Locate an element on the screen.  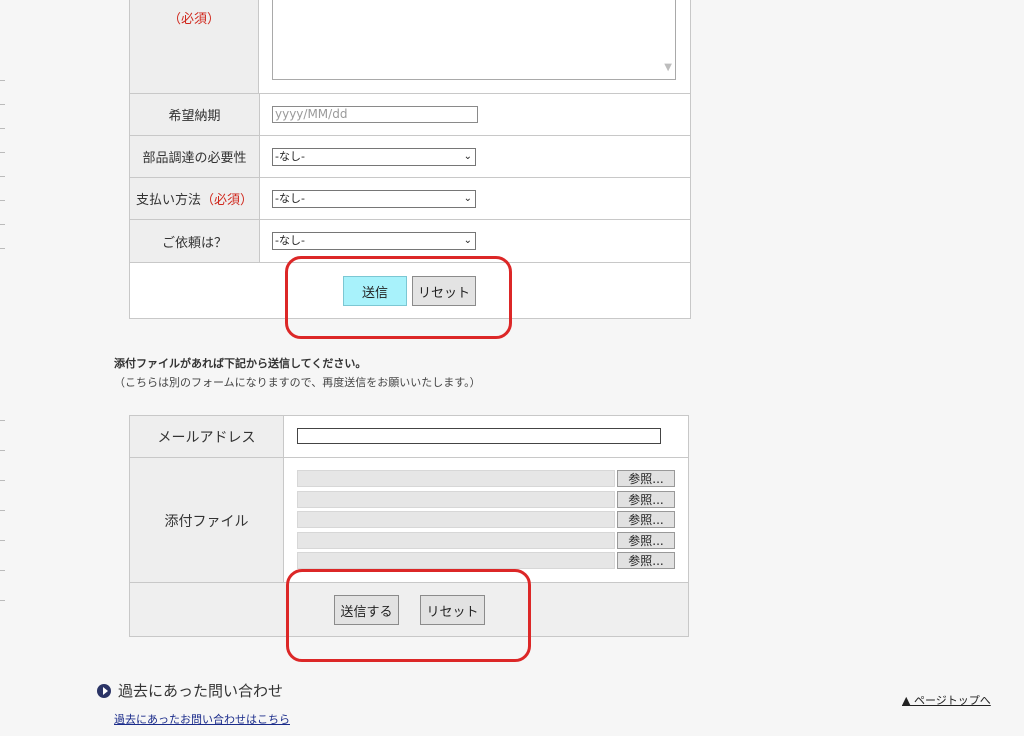
email-label: メールアドレス is located at coordinates (207, 436).